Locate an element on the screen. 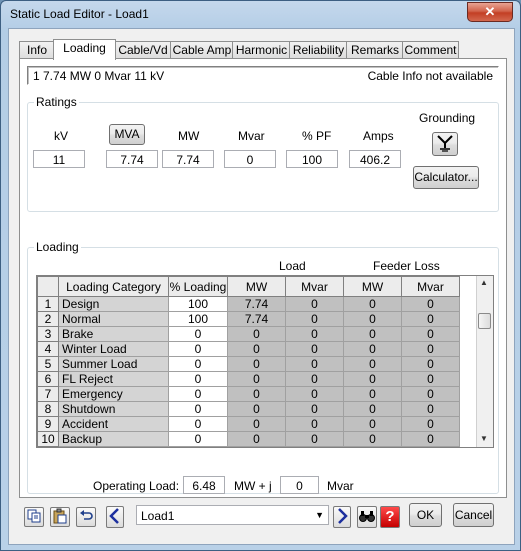 Image resolution: width=521 pixels, height=551 pixels. tab-loading: Loading is located at coordinates (84, 49).